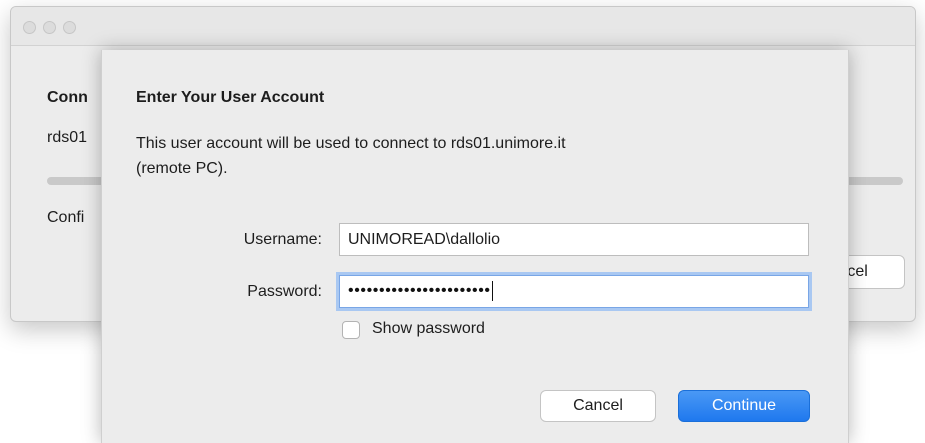  Describe the element at coordinates (230, 97) in the screenshot. I see `sheet-title: Enter Your User Account` at that location.